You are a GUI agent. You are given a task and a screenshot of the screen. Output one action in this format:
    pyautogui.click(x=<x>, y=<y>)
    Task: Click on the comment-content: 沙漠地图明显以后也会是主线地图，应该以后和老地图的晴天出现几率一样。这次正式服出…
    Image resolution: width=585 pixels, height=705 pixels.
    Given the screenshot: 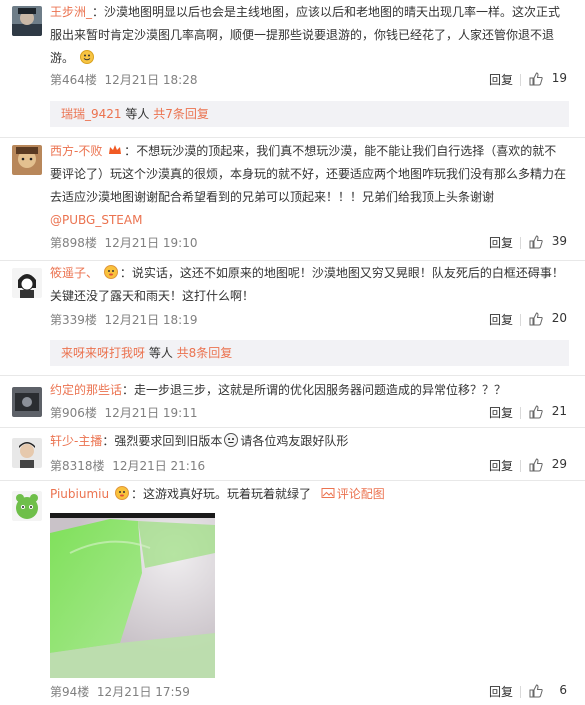 What is the action you would take?
    pyautogui.click(x=305, y=35)
    